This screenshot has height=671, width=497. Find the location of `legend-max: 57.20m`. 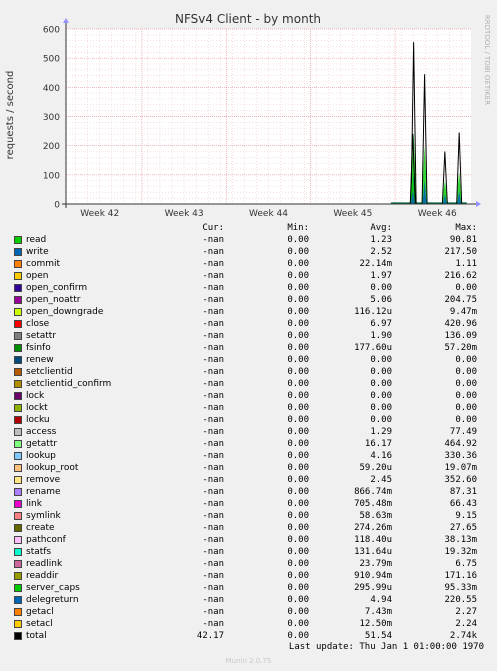

legend-max: 57.20m is located at coordinates (460, 348).